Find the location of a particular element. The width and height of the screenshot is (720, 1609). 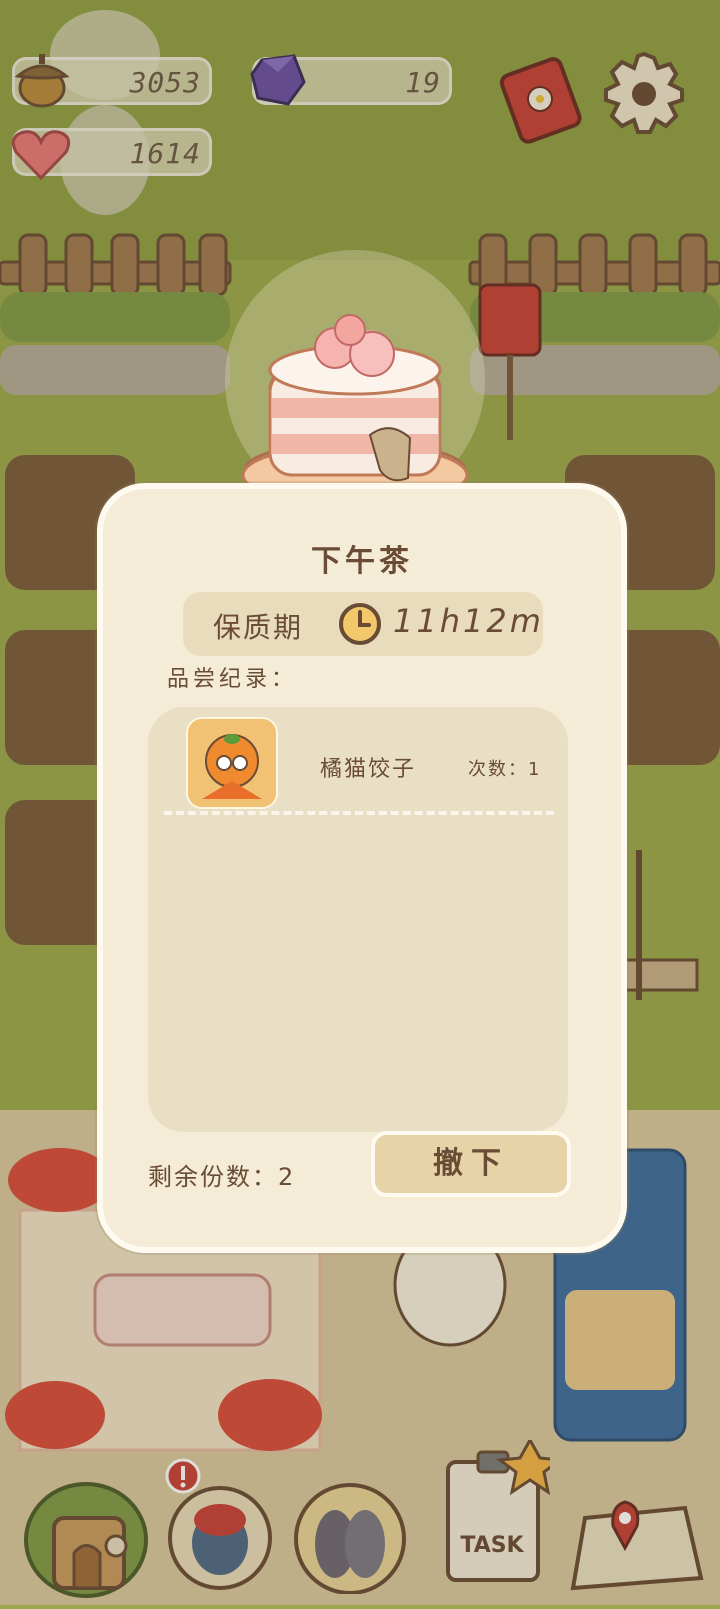

visitor-name: 橘猫饺子 is located at coordinates (368, 769).